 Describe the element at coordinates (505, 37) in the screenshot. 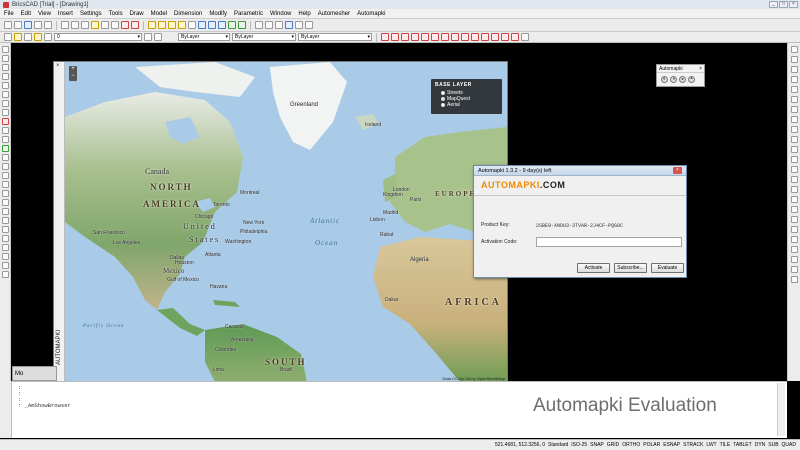

I see `snap-extension-icon` at that location.